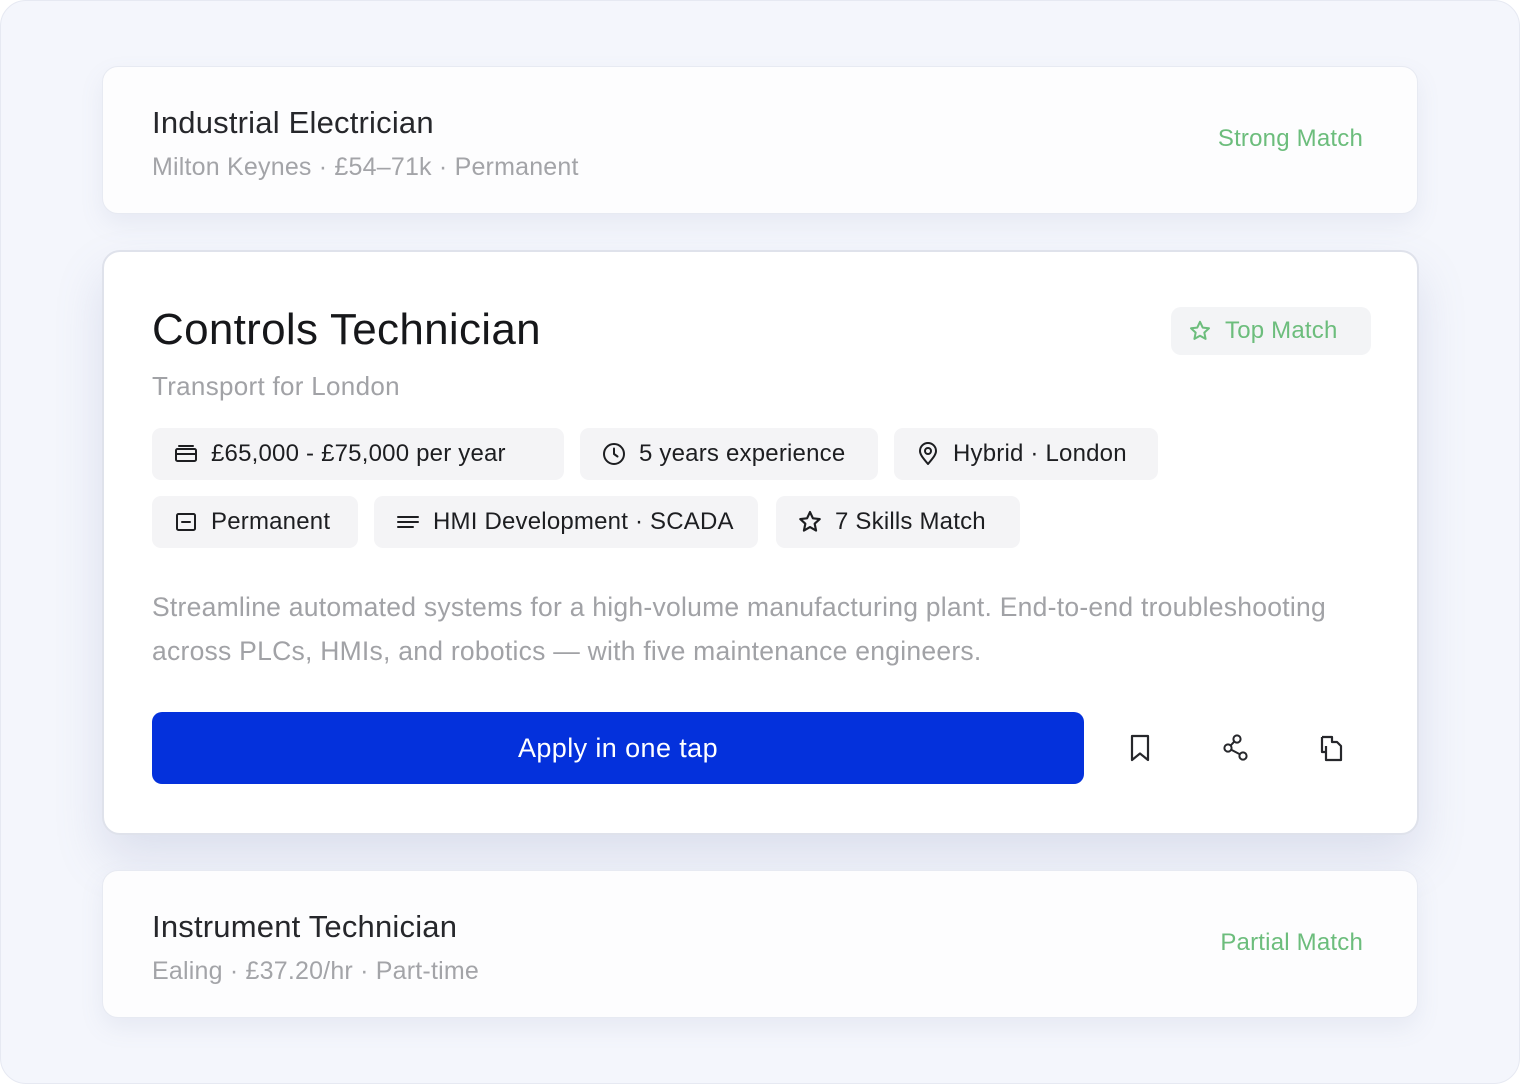 This screenshot has width=1520, height=1084. I want to click on job-title: Industrial Electrician, so click(293, 122).